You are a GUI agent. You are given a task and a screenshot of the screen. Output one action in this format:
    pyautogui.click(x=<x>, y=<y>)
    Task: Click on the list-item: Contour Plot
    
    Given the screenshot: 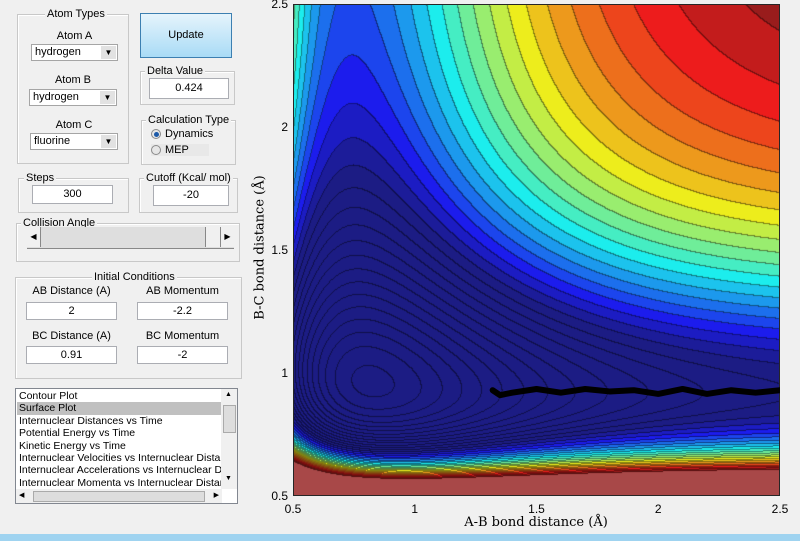 What is the action you would take?
    pyautogui.click(x=119, y=396)
    